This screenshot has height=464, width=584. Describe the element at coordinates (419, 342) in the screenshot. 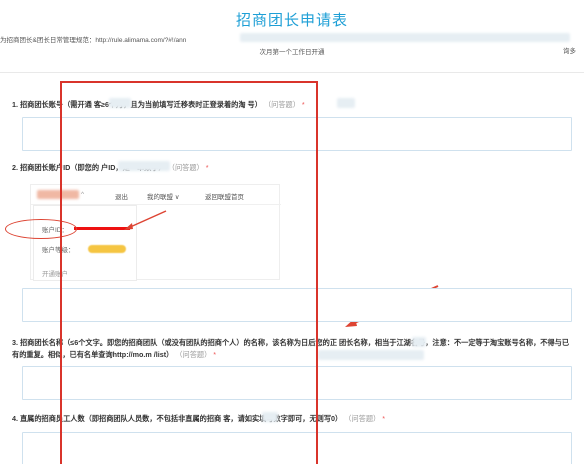

I see `blurred-text` at that location.